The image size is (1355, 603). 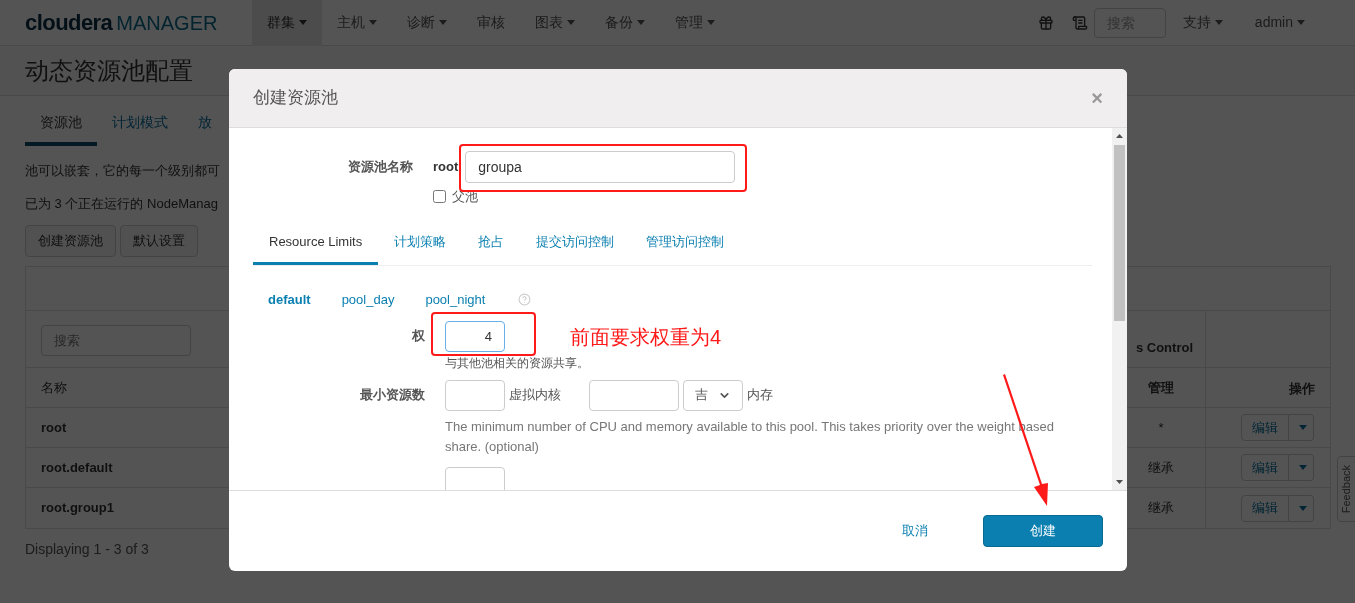 I want to click on close-button: ×, so click(x=1097, y=98).